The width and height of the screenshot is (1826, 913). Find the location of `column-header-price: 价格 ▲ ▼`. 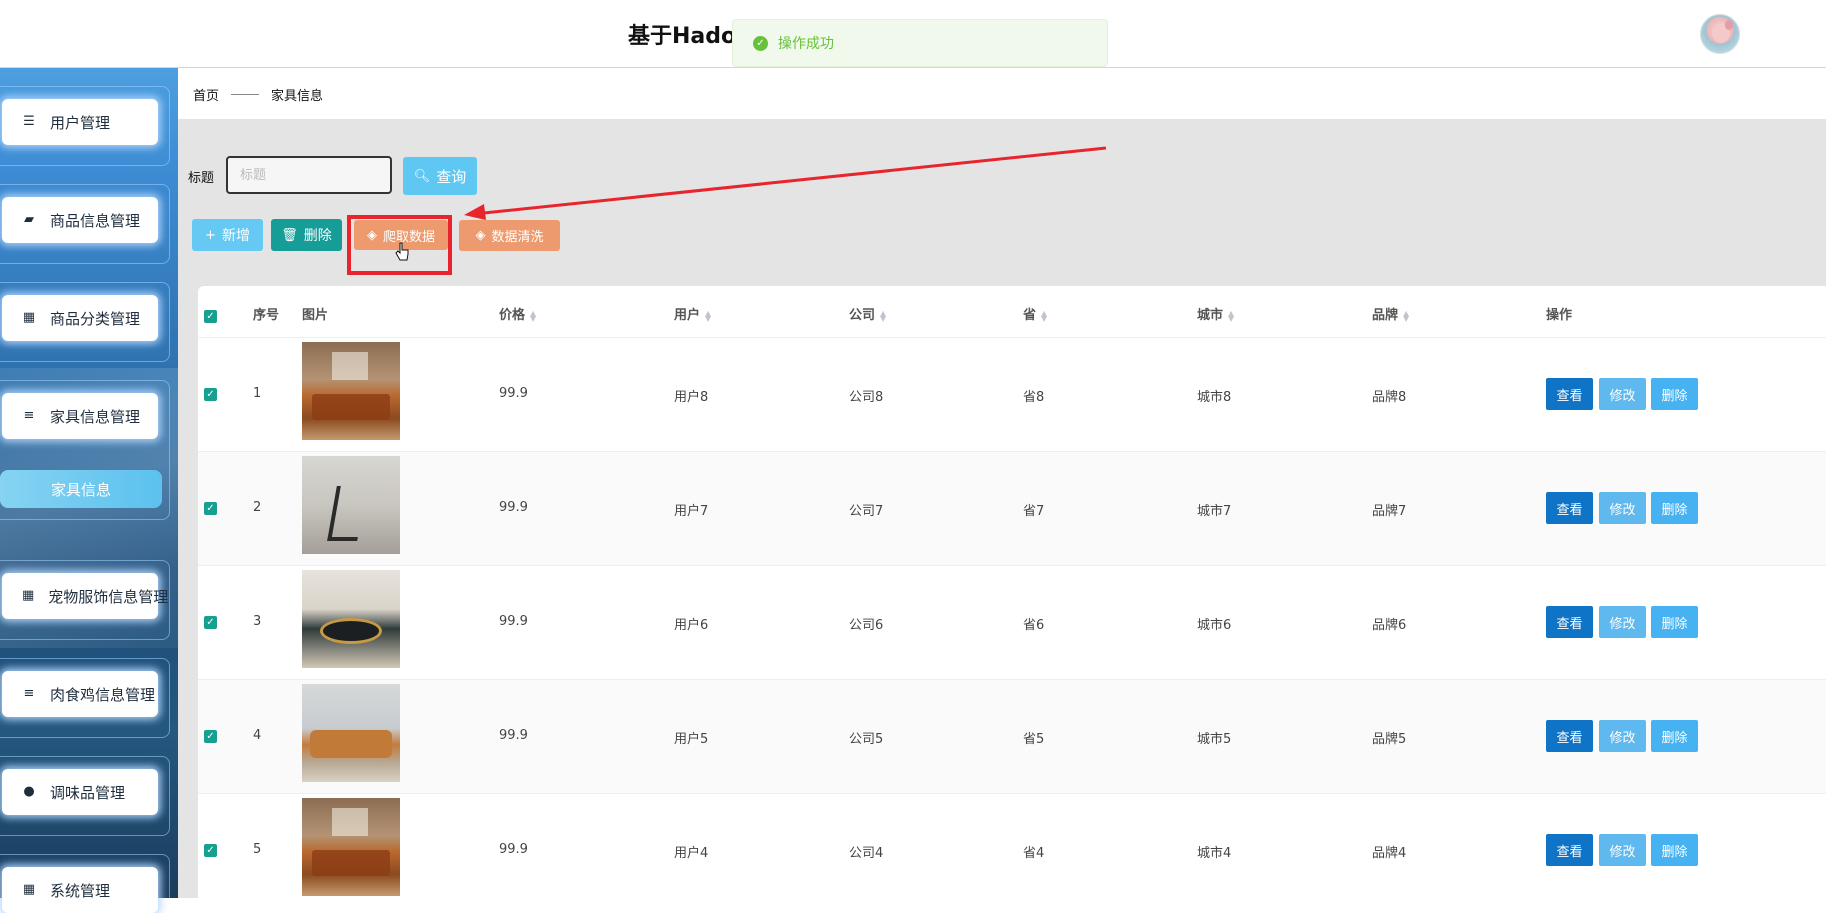

column-header-price: 价格 ▲ ▼ is located at coordinates (517, 313).